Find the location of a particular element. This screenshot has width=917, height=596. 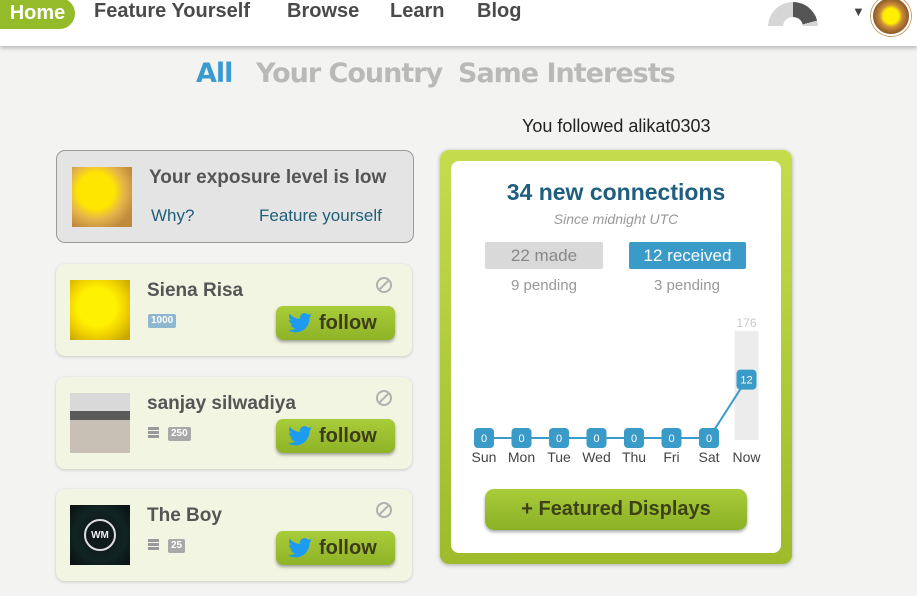

nav-blog: Blog is located at coordinates (499, 11).